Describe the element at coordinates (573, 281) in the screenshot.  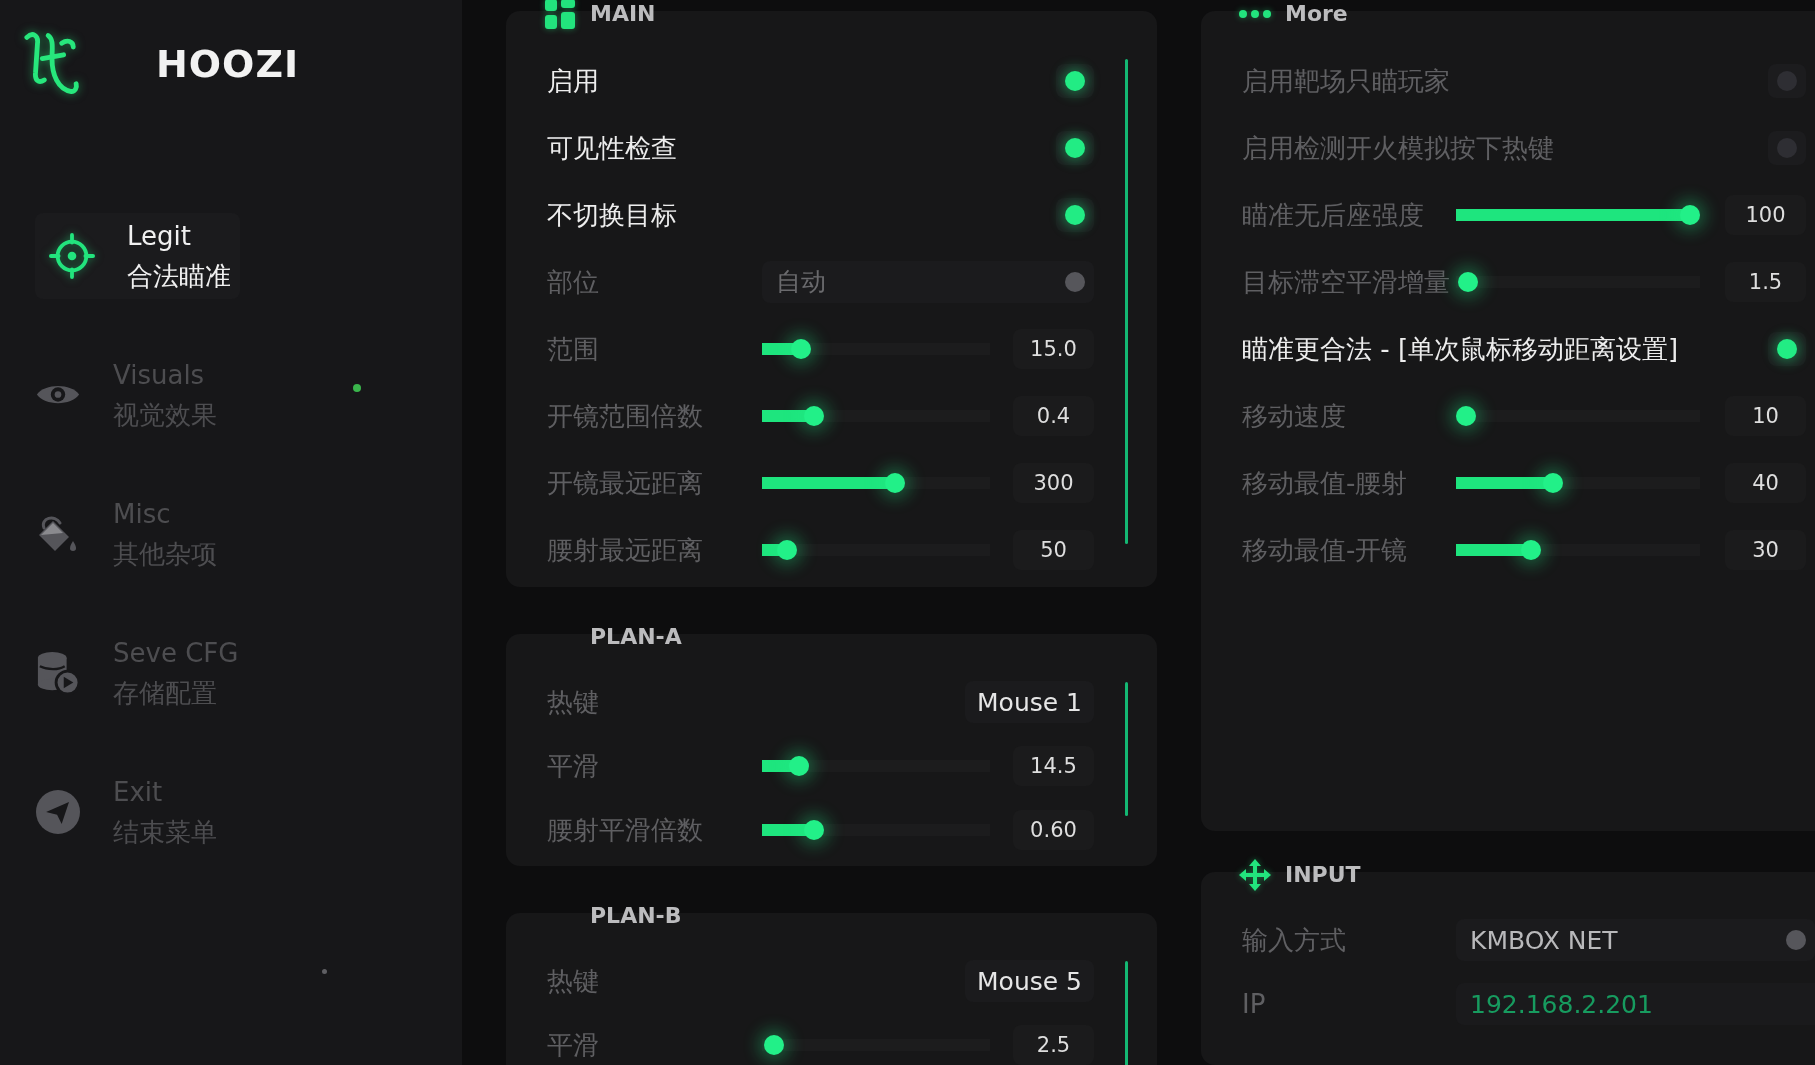
I see `setting-label: 部位` at that location.